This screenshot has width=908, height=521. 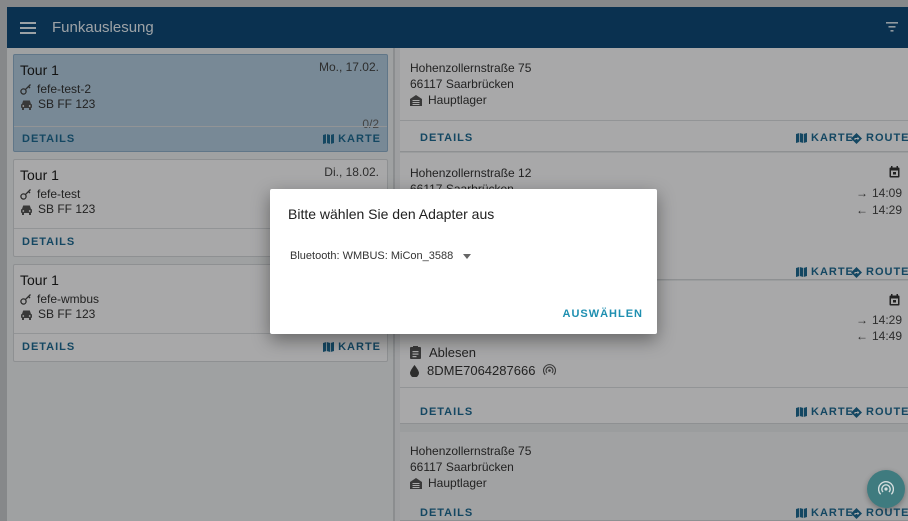 What do you see at coordinates (603, 314) in the screenshot?
I see `select-adapter-button: AUSWÄHLEN` at bounding box center [603, 314].